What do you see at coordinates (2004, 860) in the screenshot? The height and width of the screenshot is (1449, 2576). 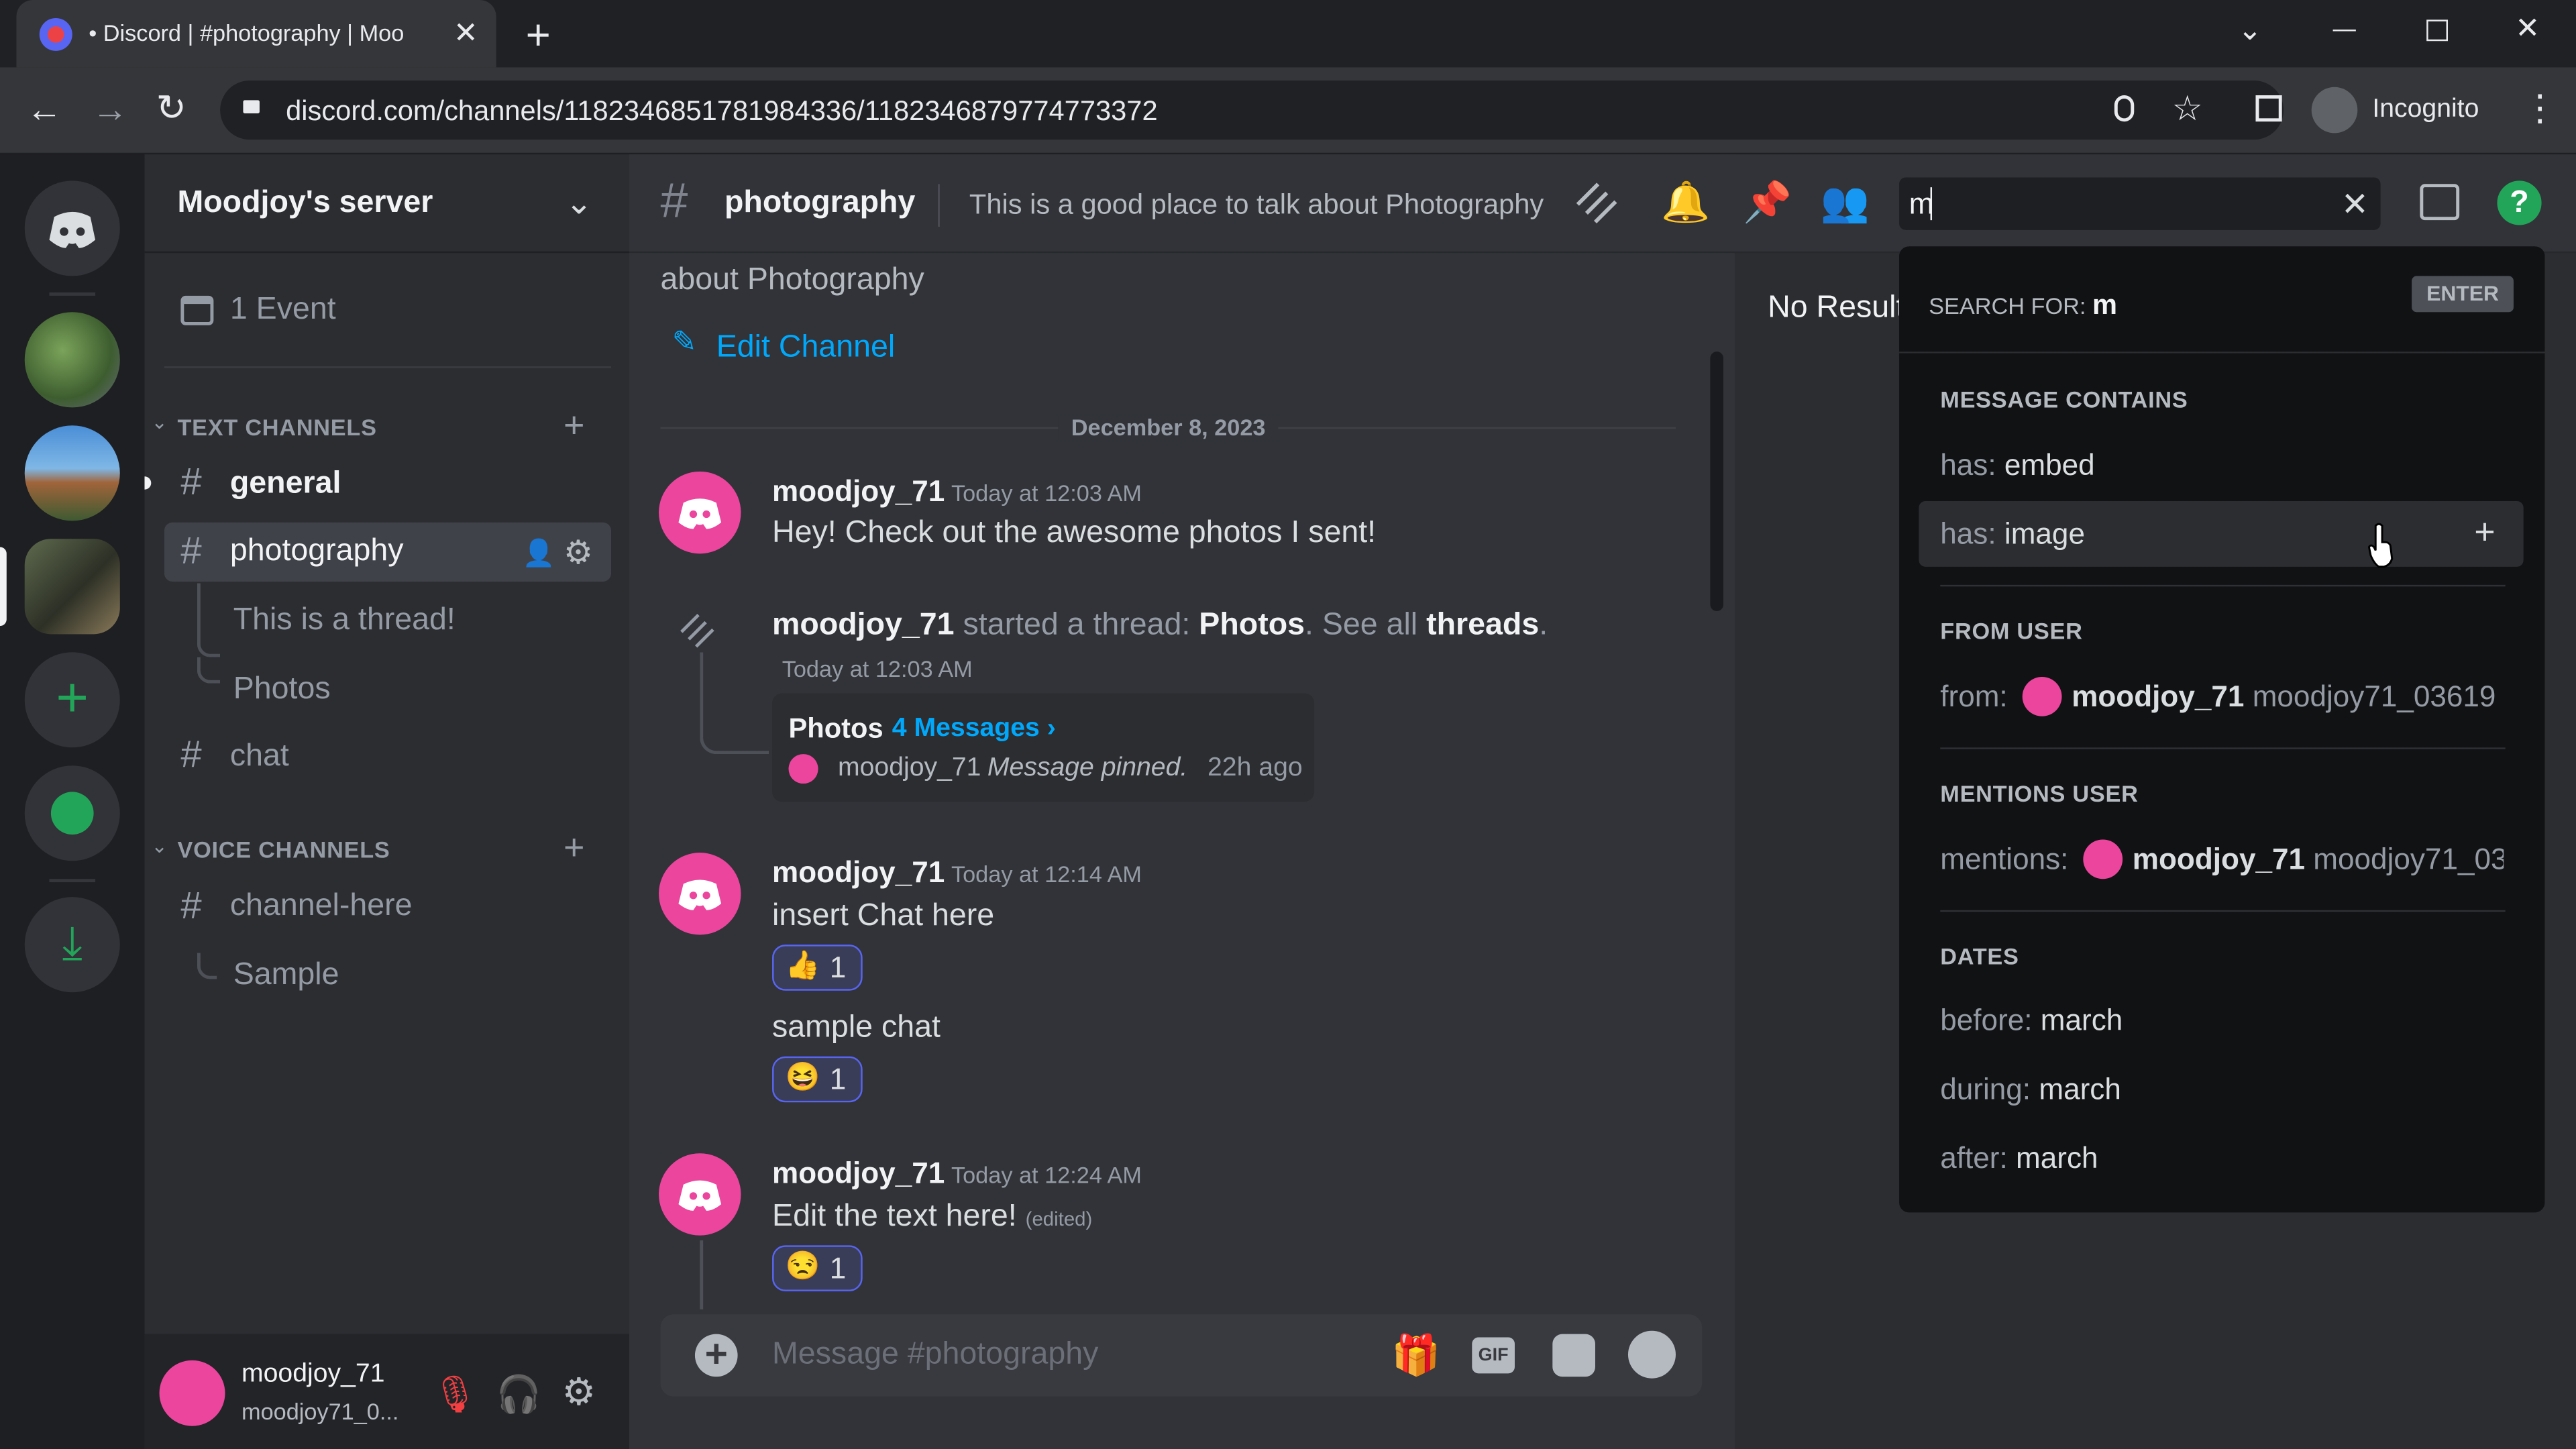 I see `option-mentions-user: mentions:` at bounding box center [2004, 860].